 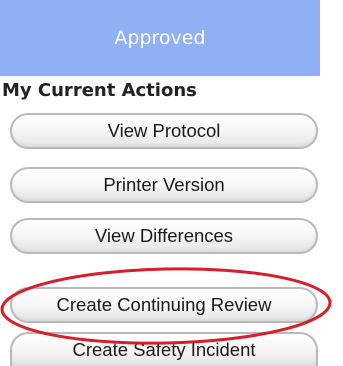 I want to click on view-differences-button: View Differences, so click(x=164, y=236).